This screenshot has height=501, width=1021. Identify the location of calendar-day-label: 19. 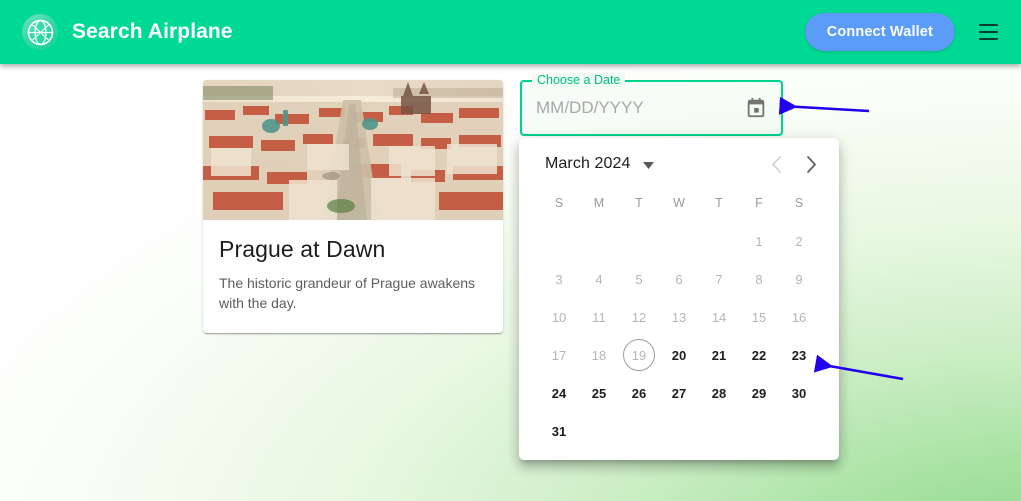
(639, 355).